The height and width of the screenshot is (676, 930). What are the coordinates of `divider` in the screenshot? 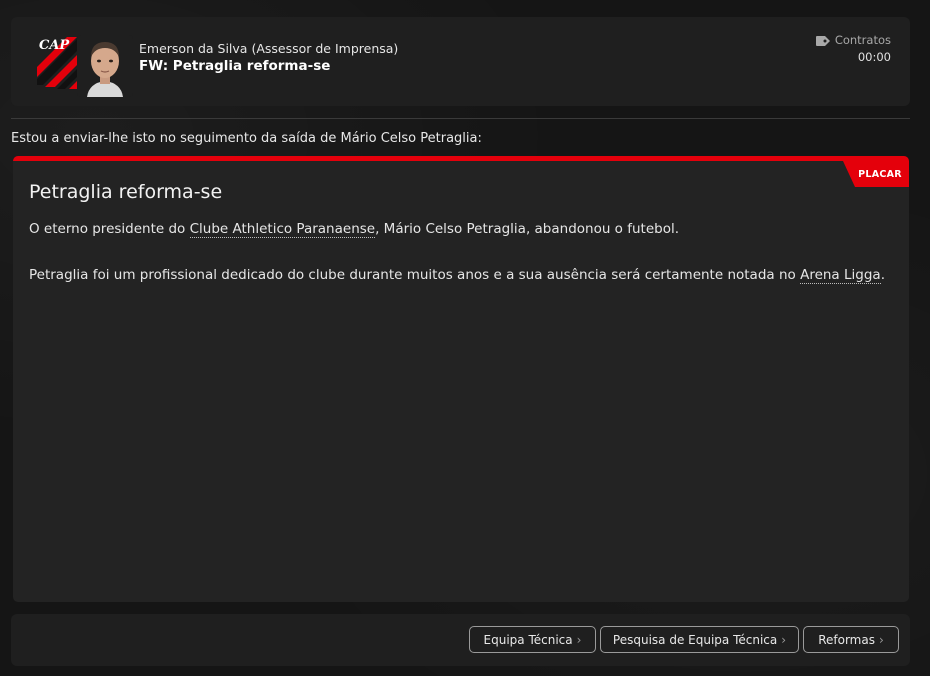 It's located at (460, 118).